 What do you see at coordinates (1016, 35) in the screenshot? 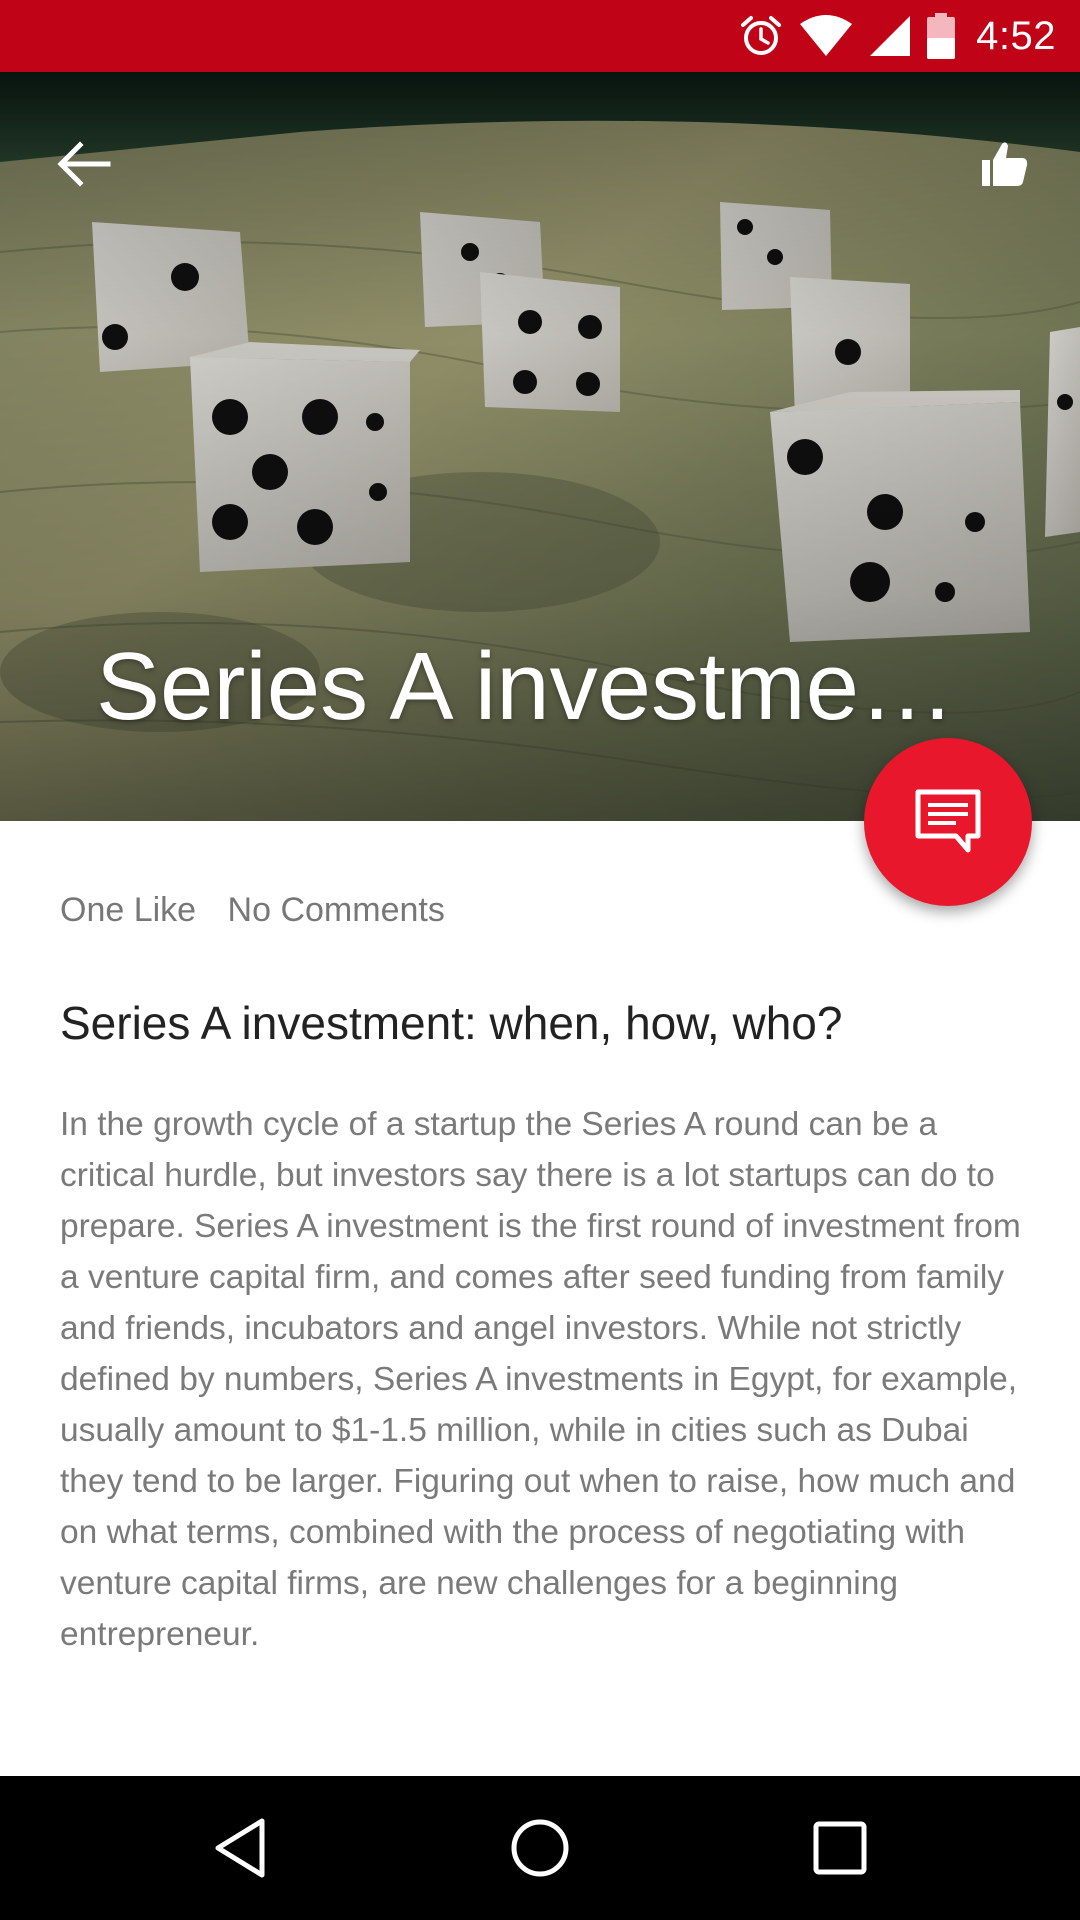
I see `status-time: 4:52` at bounding box center [1016, 35].